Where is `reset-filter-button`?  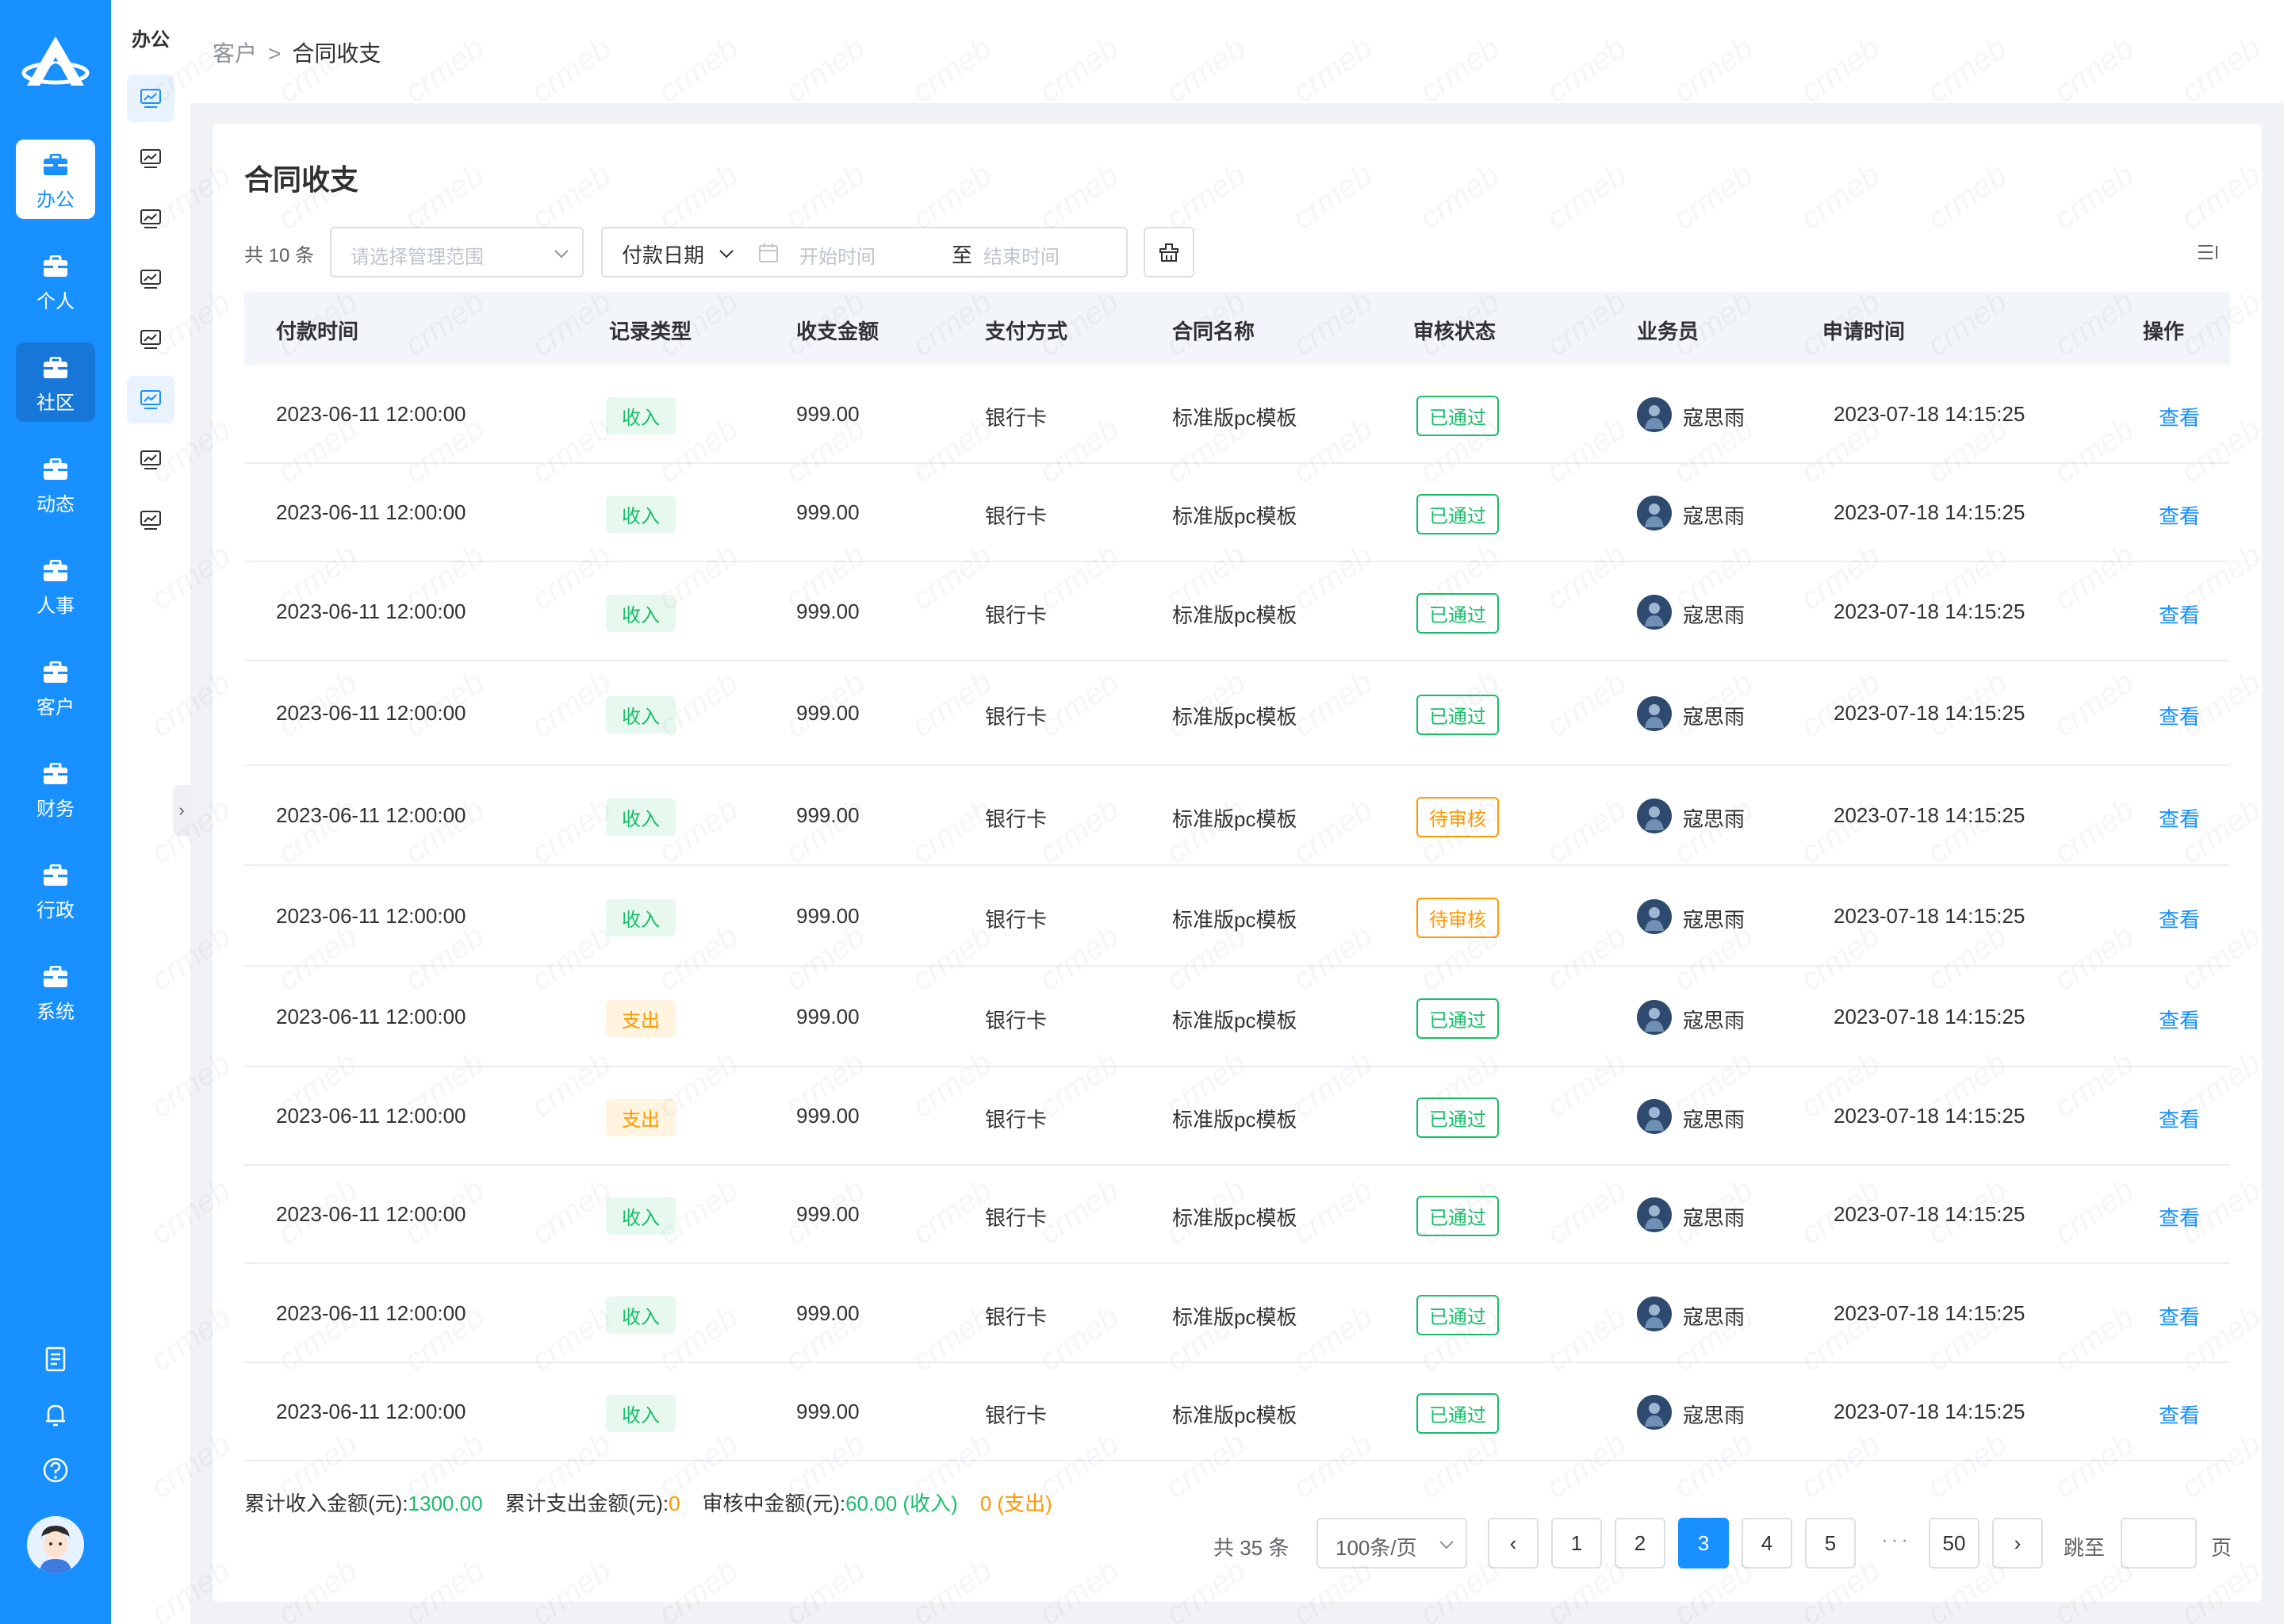 reset-filter-button is located at coordinates (1169, 253).